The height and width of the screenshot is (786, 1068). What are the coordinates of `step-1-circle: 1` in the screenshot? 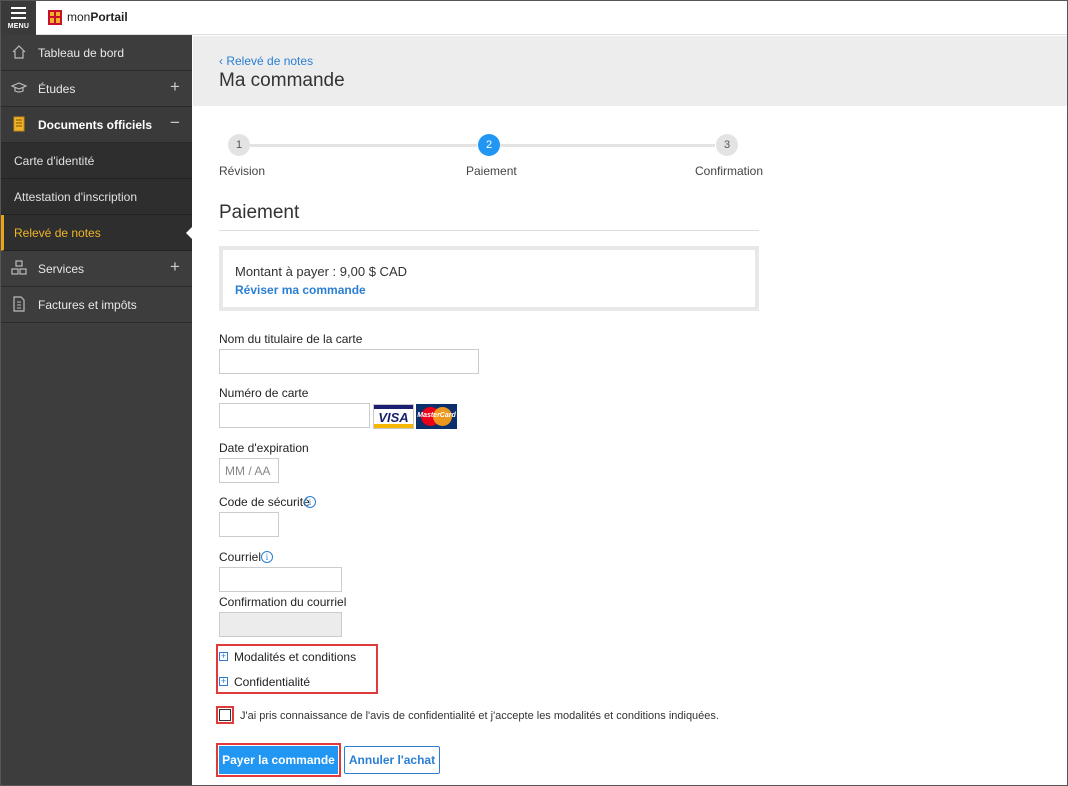 It's located at (239, 145).